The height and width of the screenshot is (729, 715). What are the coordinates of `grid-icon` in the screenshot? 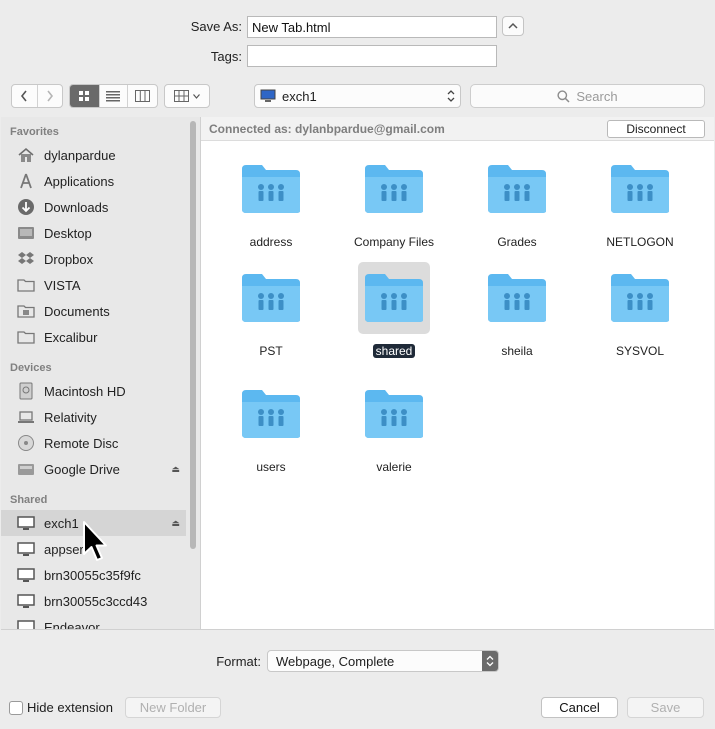 It's located at (84, 96).